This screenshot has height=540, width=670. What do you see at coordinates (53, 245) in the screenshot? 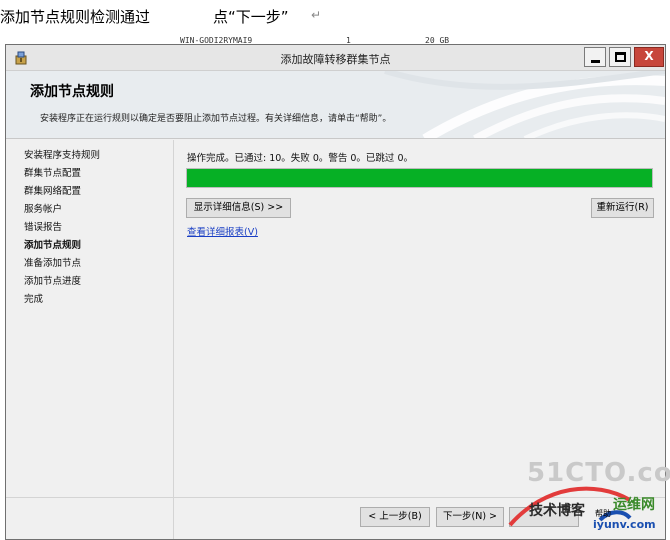
I see `step-add-node-rules: 添加节点规则` at bounding box center [53, 245].